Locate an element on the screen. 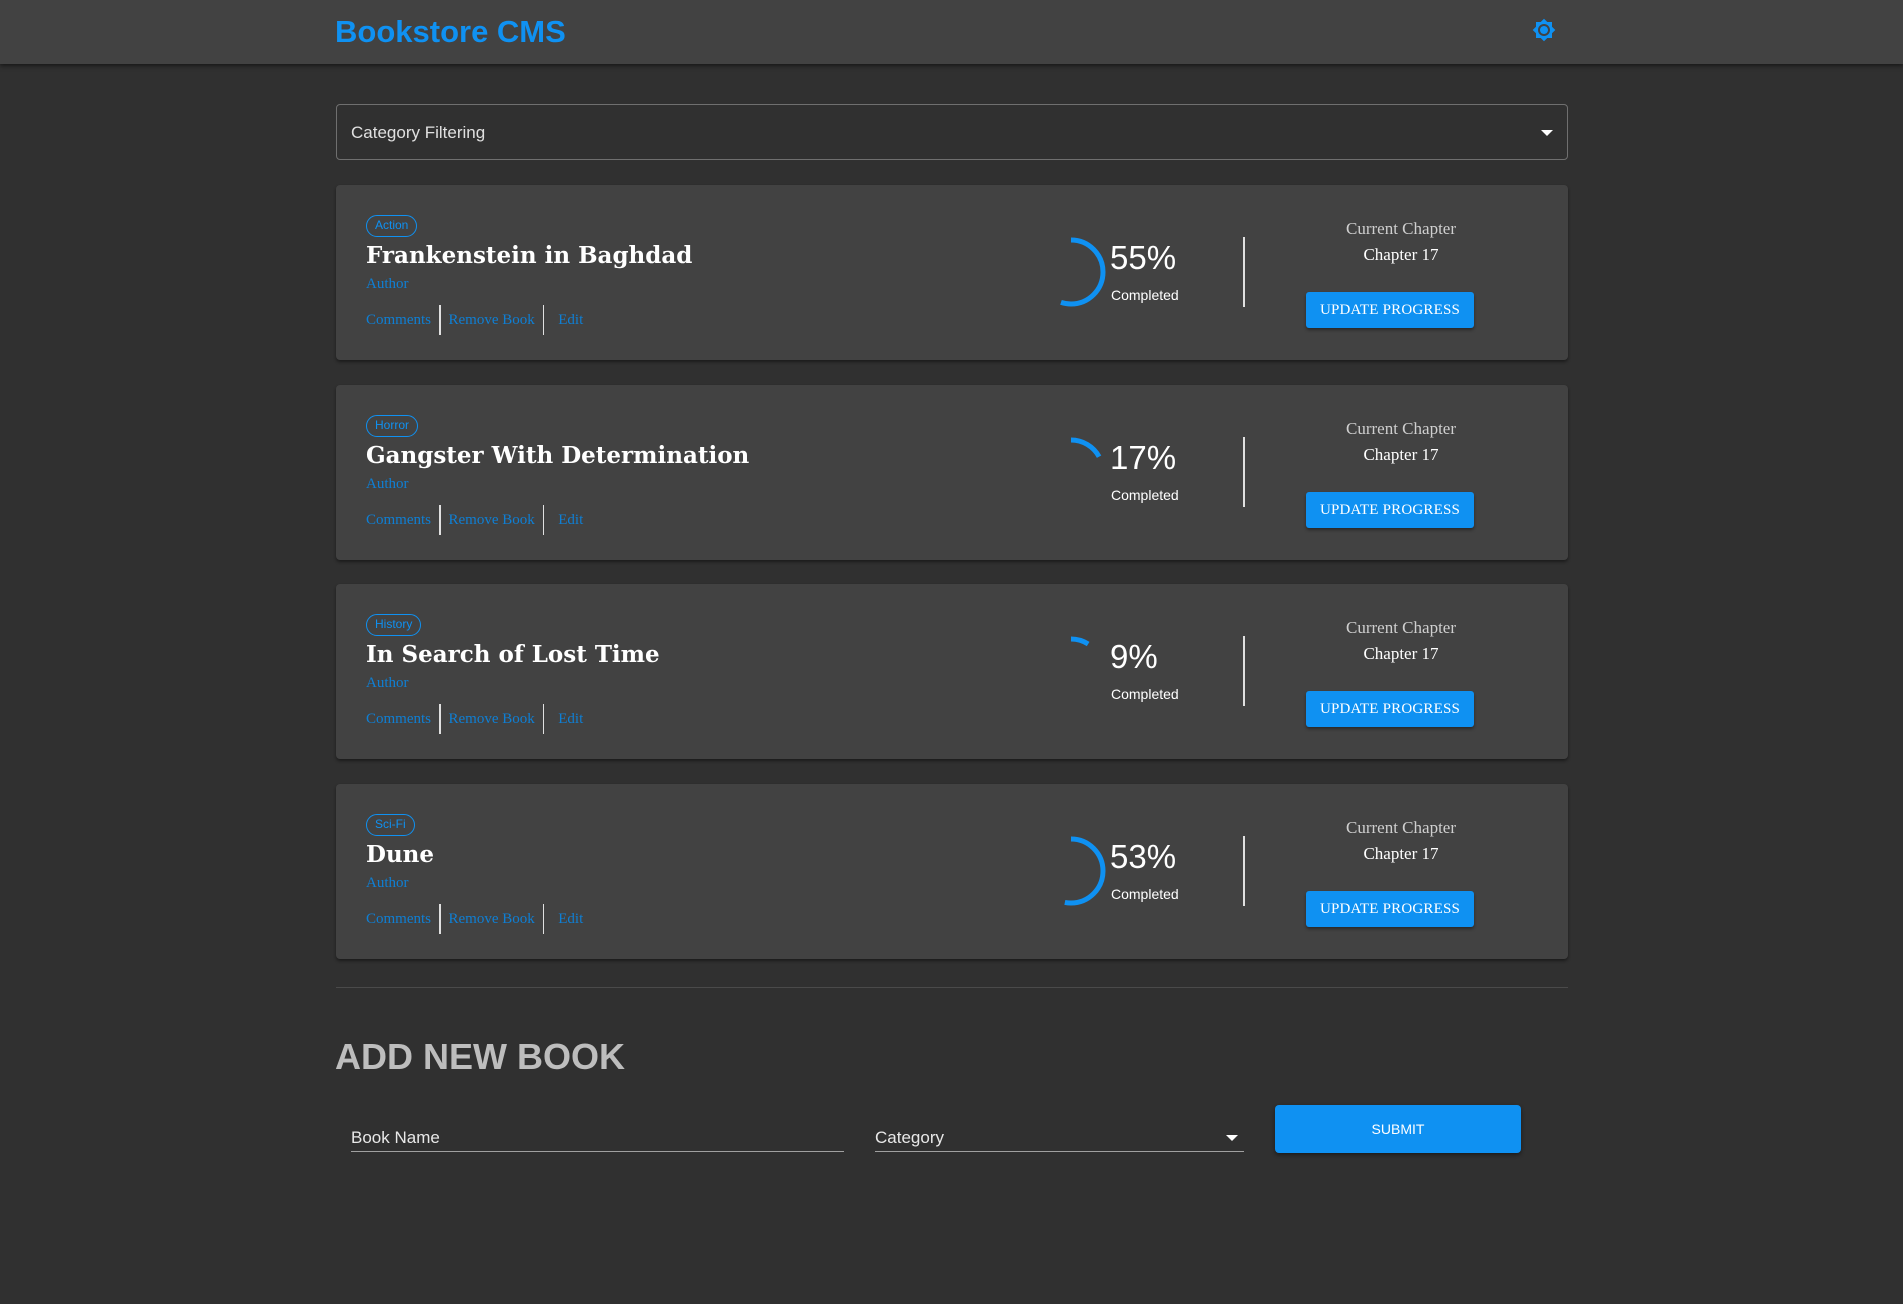  app-header: Bookstore CMS is located at coordinates (951, 32).